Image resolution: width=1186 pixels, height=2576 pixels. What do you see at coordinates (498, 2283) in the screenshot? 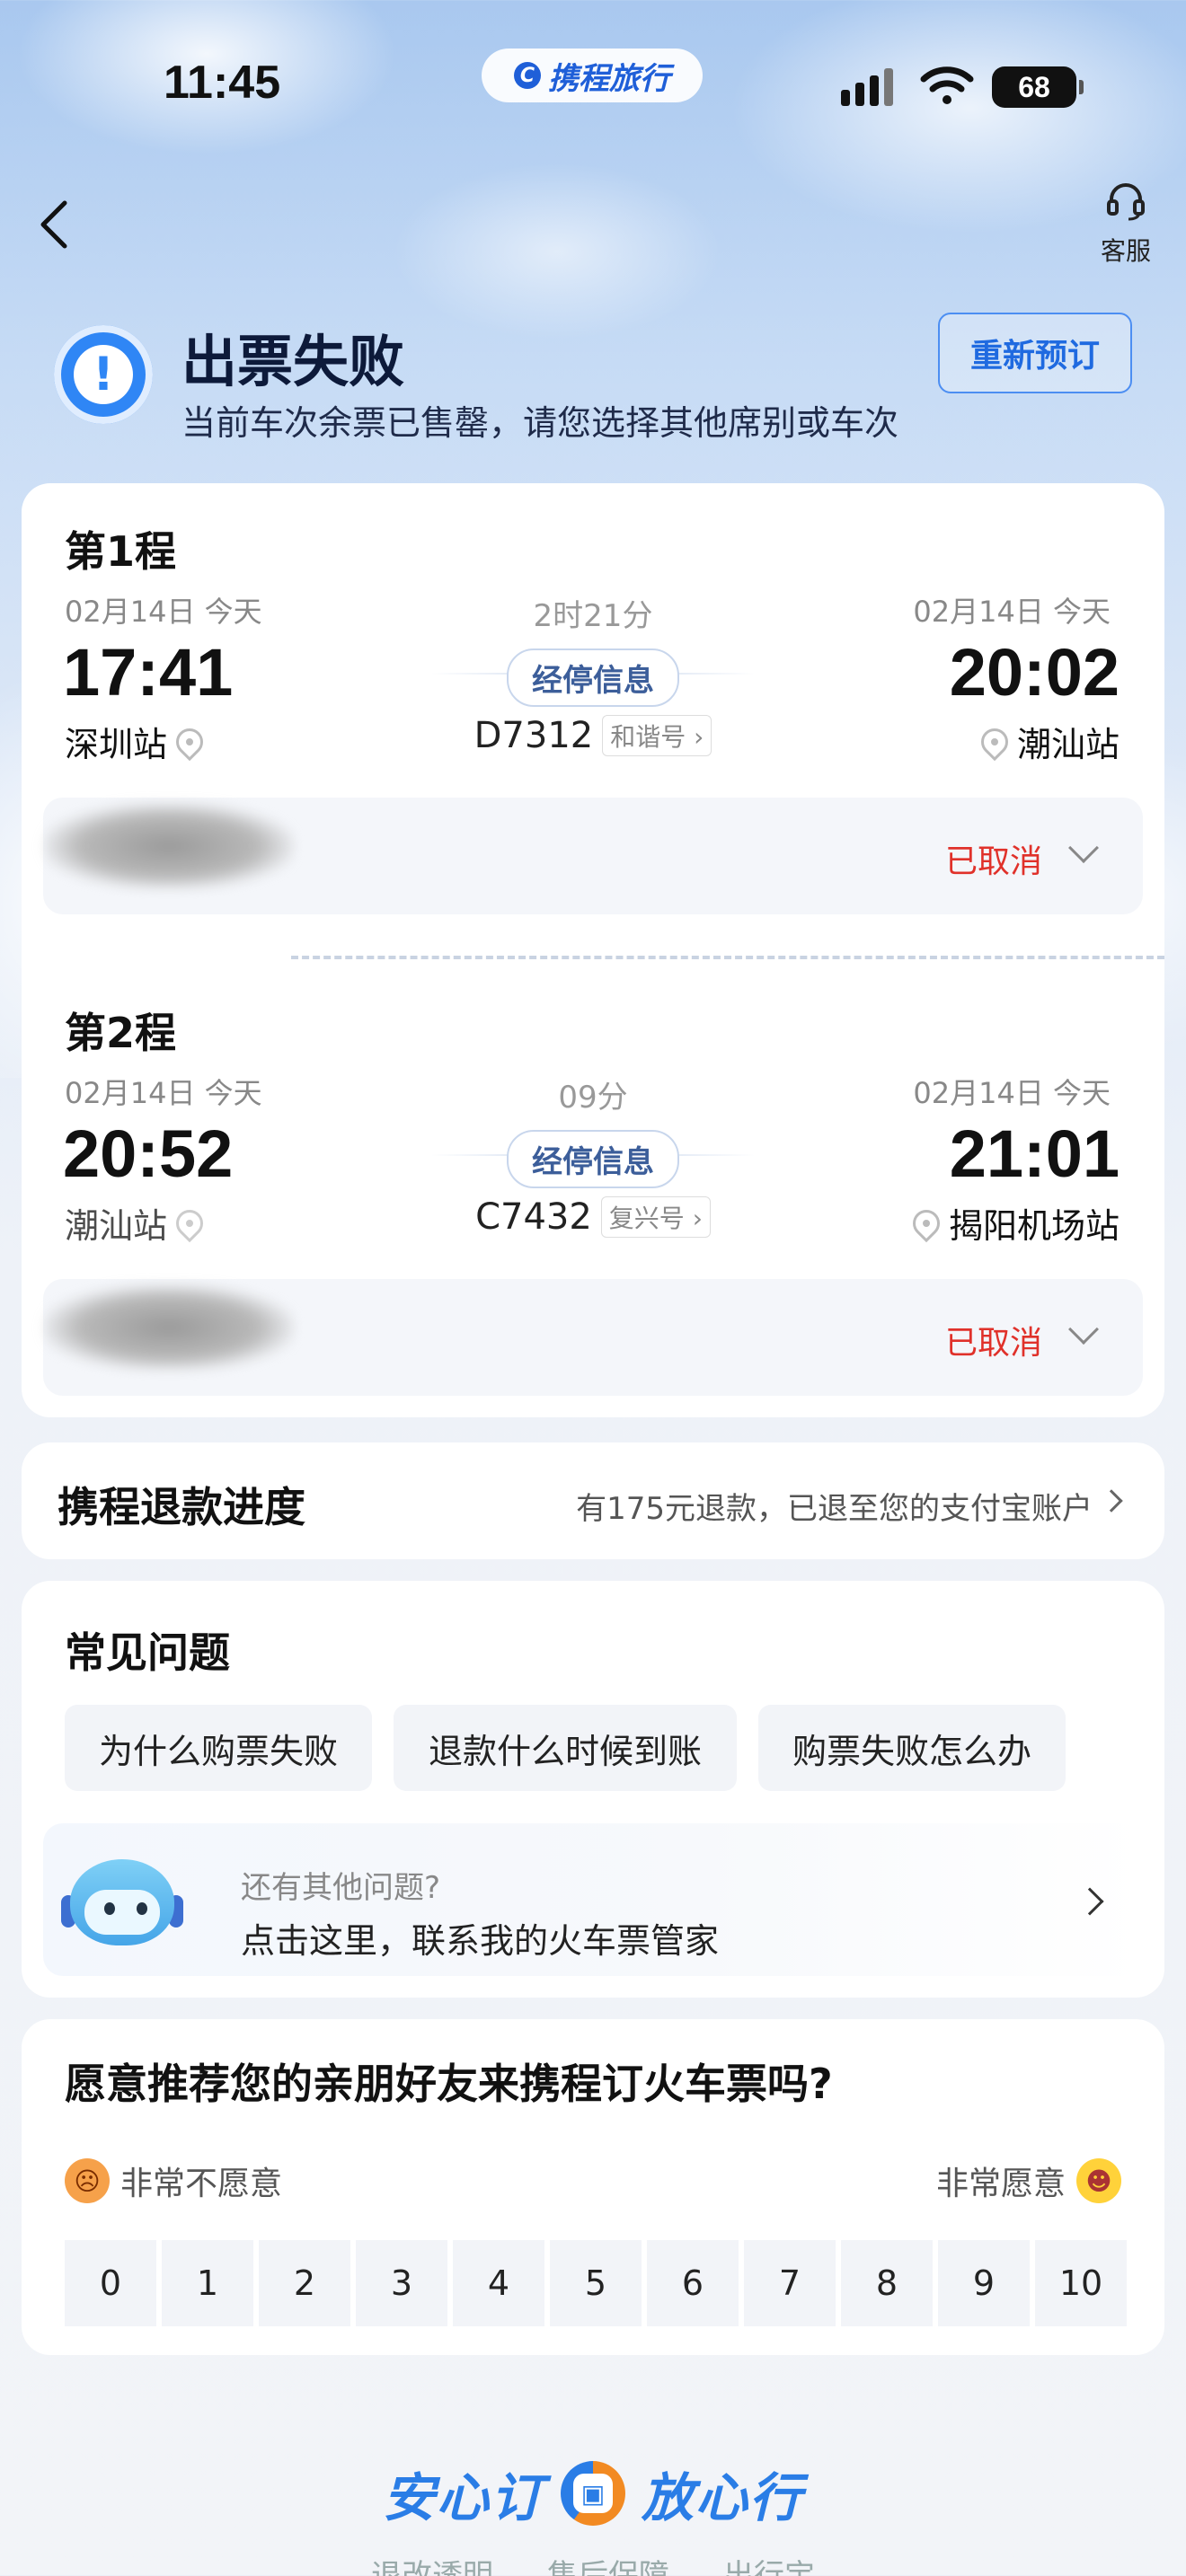
I see `nps-score-4: 4` at bounding box center [498, 2283].